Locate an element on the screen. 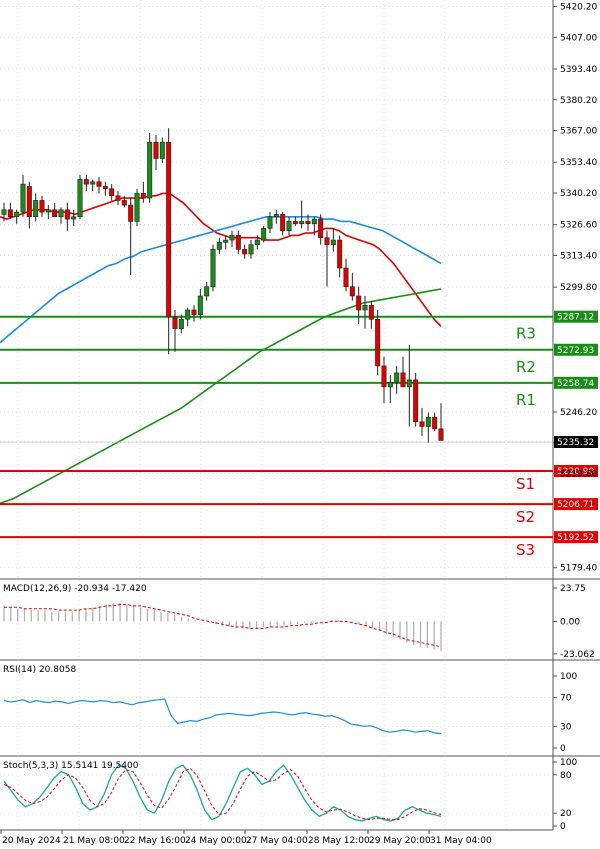 The height and width of the screenshot is (849, 600). level-tag-r1: 5258.74 is located at coordinates (575, 384).